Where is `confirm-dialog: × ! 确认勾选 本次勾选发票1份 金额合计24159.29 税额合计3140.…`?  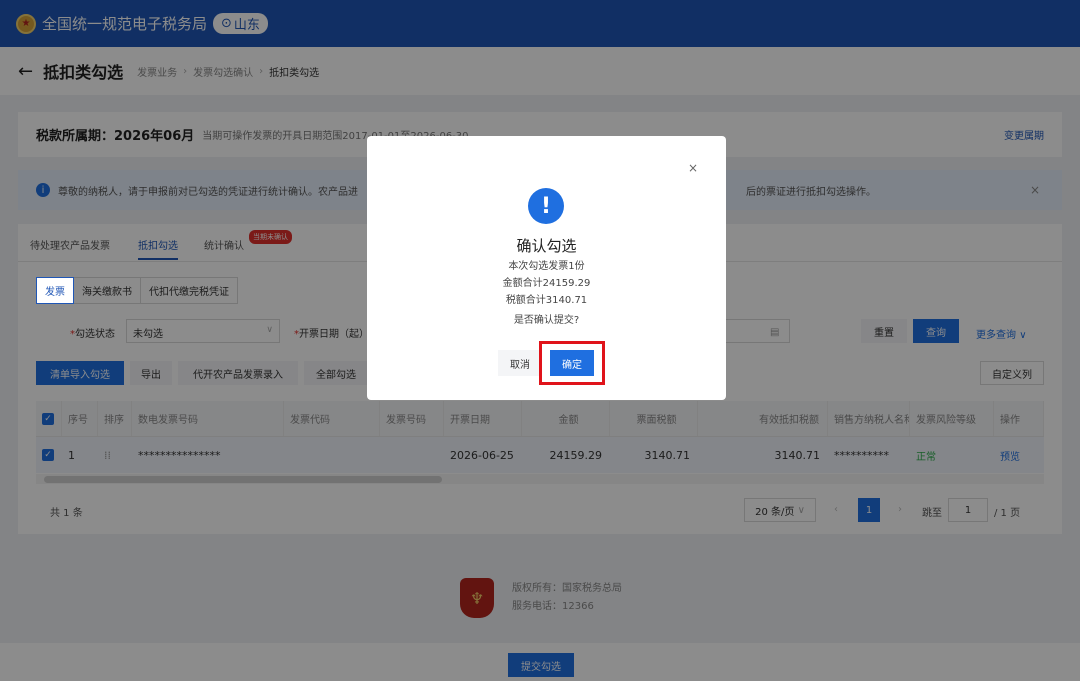 confirm-dialog: × ! 确认勾选 本次勾选发票1份 金额合计24159.29 税额合计3140.… is located at coordinates (546, 268).